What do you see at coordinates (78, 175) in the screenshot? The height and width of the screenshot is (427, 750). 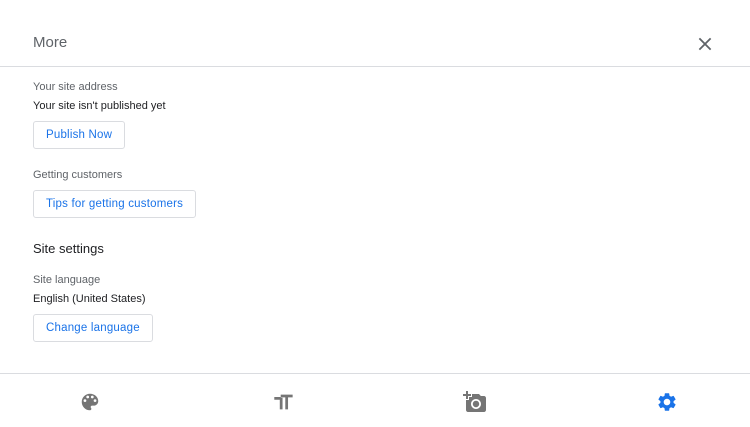 I see `getting-customers-label: Getting customers` at bounding box center [78, 175].